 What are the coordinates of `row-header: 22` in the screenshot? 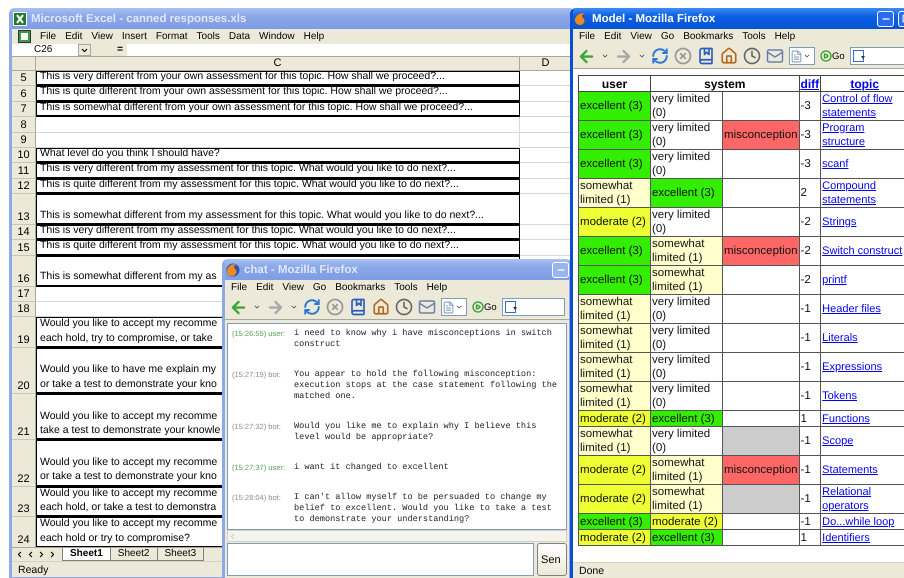 It's located at (24, 463).